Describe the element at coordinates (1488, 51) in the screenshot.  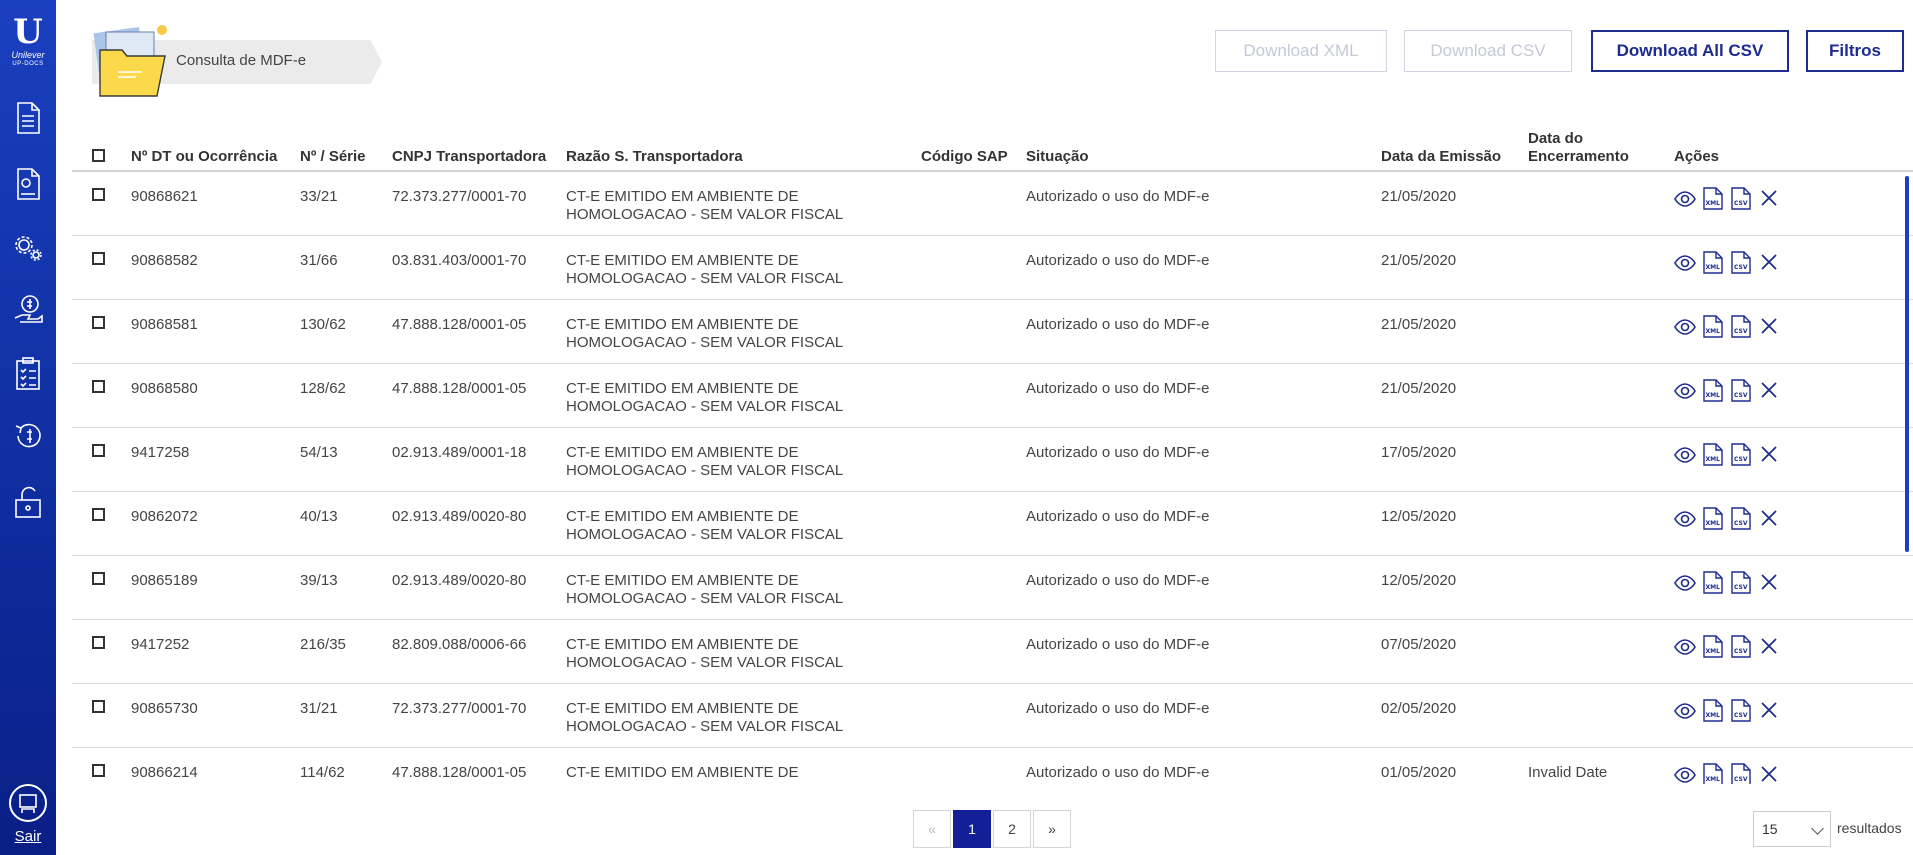
I see `download-csv-button: Download CSV` at that location.